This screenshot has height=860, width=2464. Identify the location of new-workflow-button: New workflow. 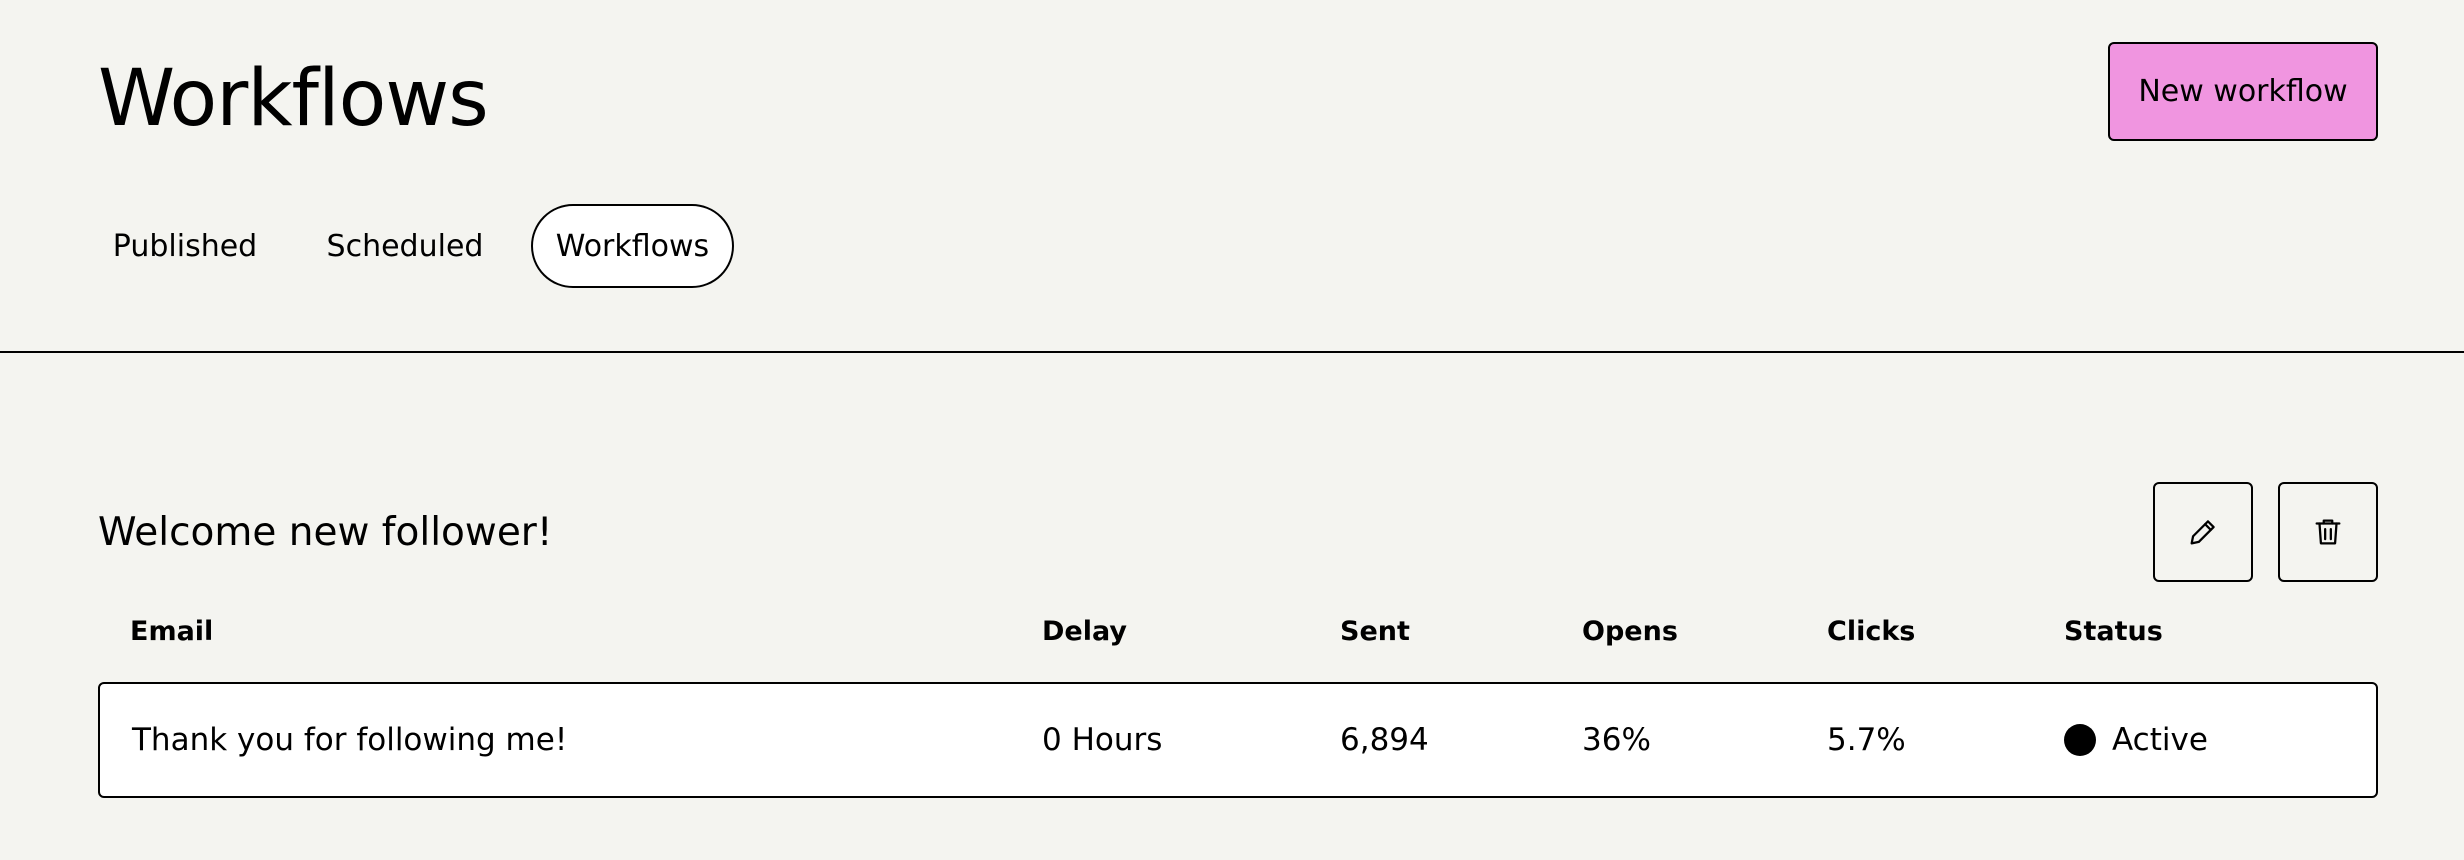
(2243, 91).